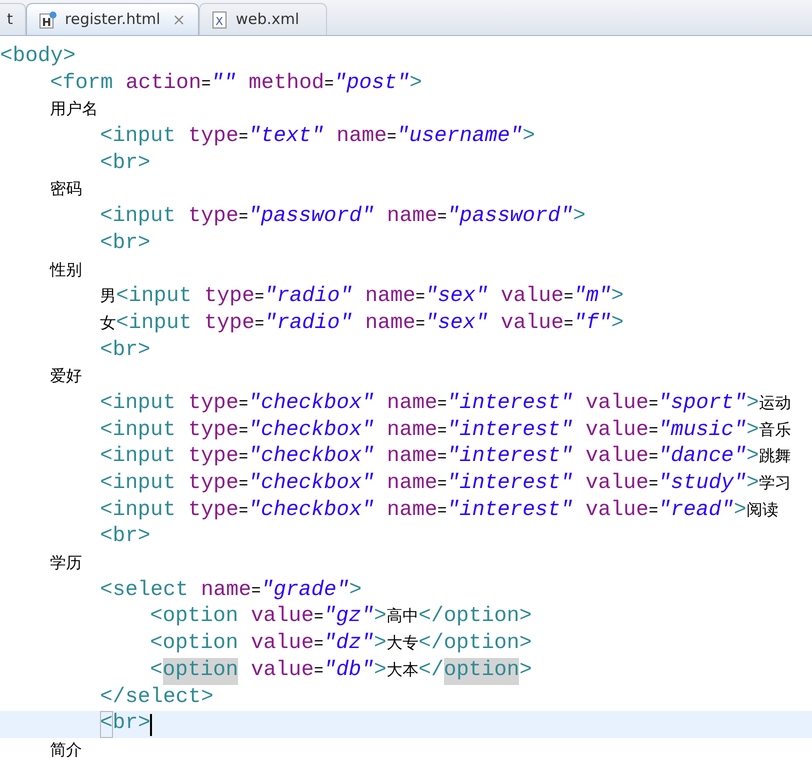 The height and width of the screenshot is (767, 812). Describe the element at coordinates (156, 697) in the screenshot. I see `code-line: </select>` at that location.